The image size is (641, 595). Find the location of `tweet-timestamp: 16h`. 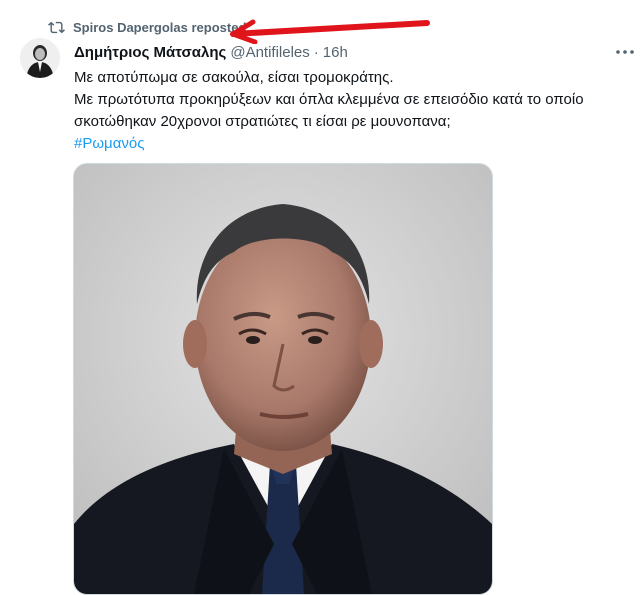

tweet-timestamp: 16h is located at coordinates (335, 52).